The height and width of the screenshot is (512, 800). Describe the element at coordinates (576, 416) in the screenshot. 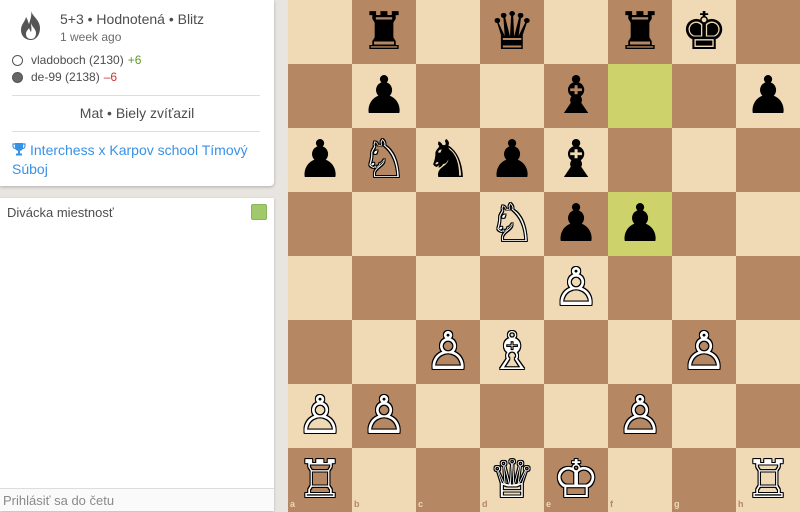

I see `square-e2` at that location.